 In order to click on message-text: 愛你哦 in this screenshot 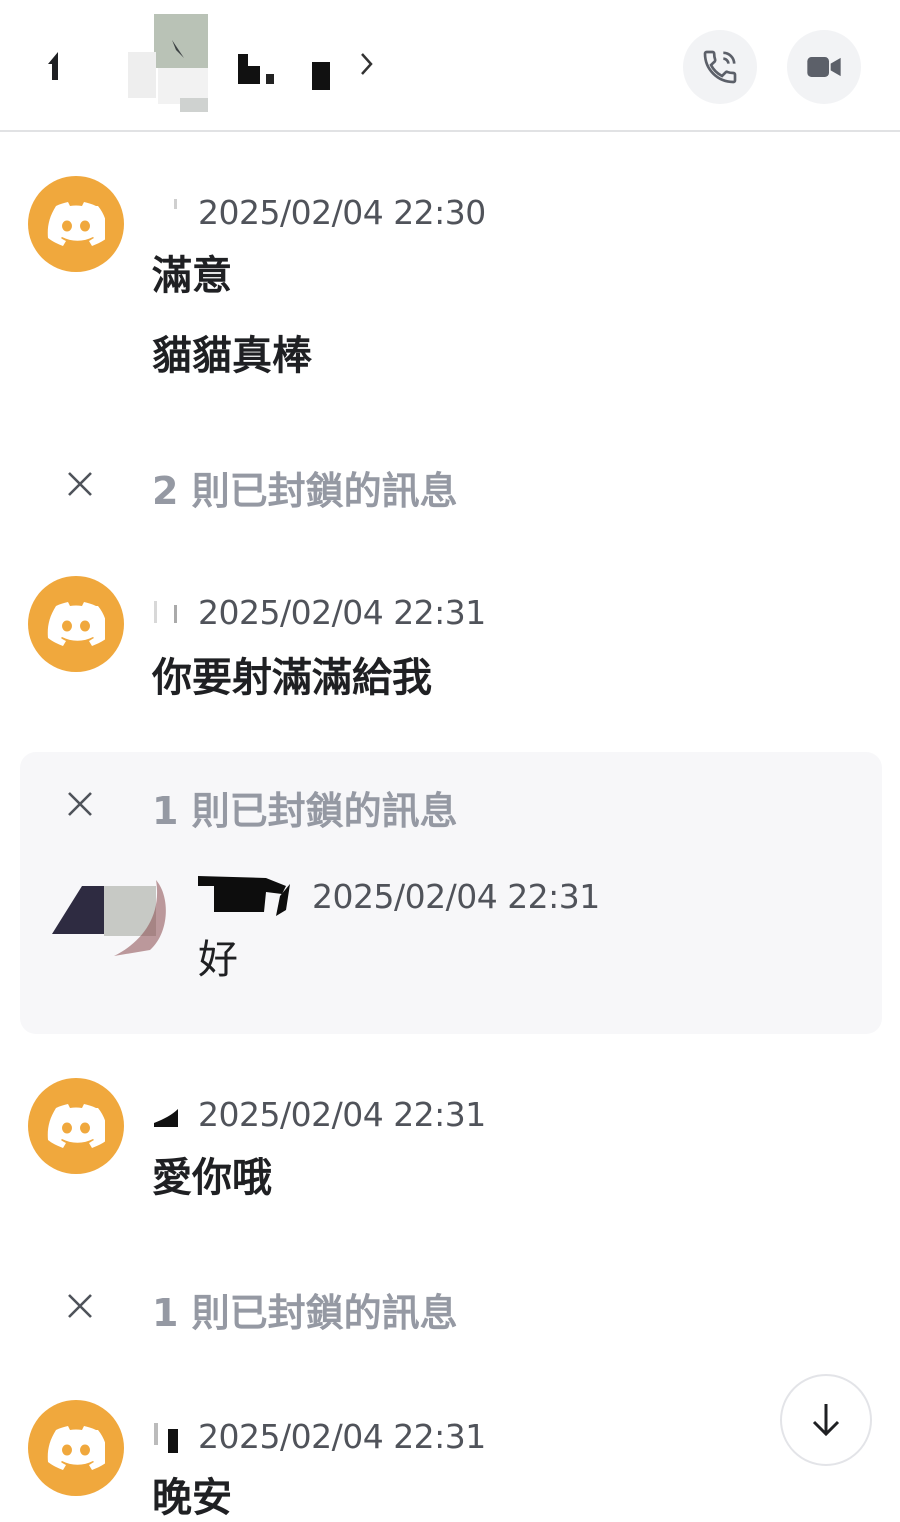, I will do `click(212, 1178)`.